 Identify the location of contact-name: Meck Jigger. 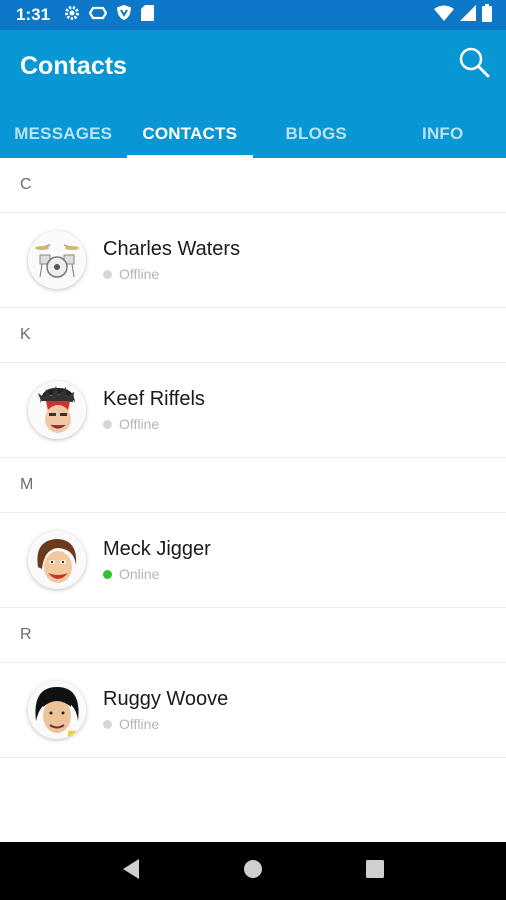
(157, 549).